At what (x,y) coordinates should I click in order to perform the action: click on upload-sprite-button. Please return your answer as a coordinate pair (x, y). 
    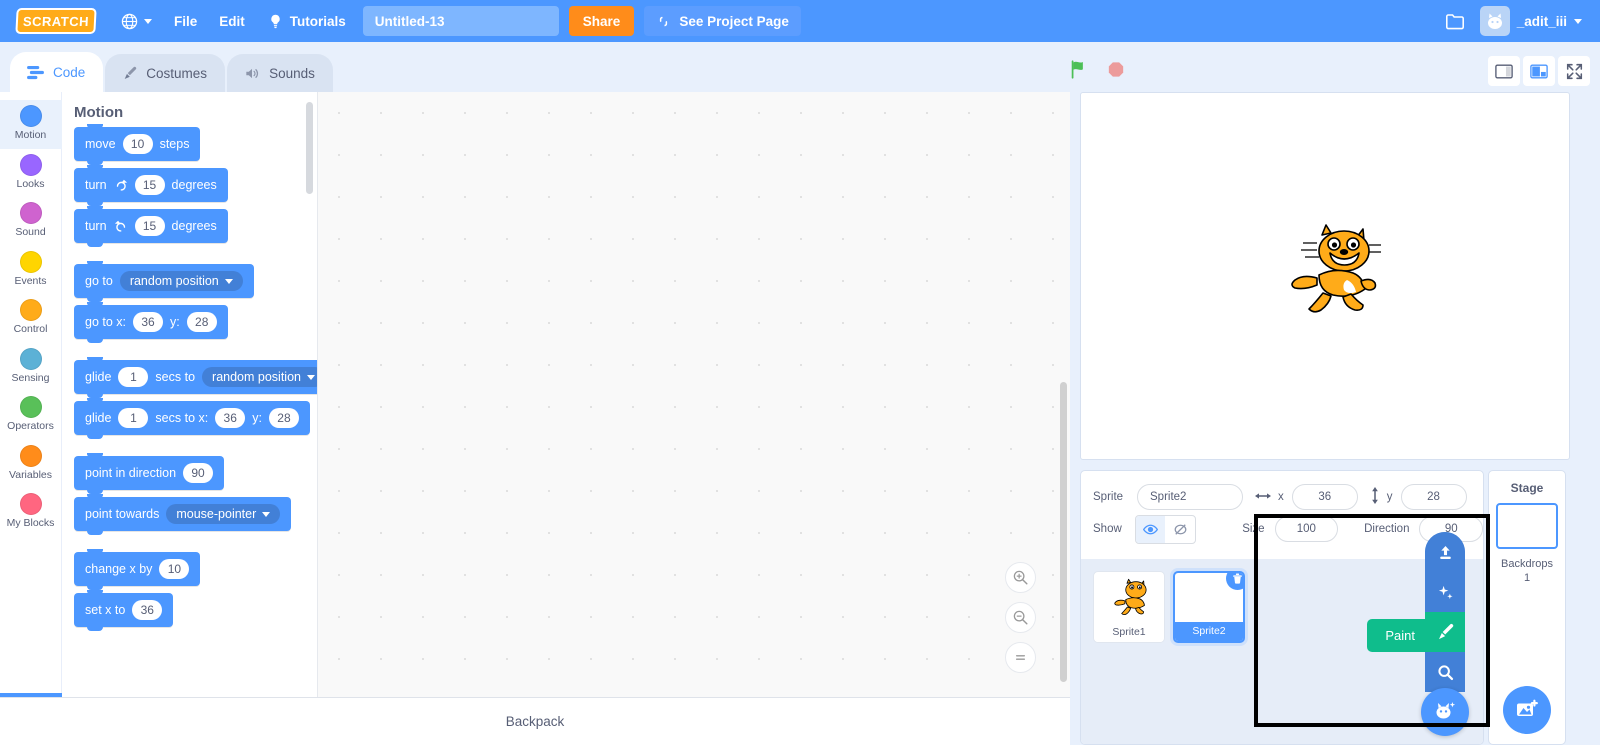
    Looking at the image, I should click on (1445, 552).